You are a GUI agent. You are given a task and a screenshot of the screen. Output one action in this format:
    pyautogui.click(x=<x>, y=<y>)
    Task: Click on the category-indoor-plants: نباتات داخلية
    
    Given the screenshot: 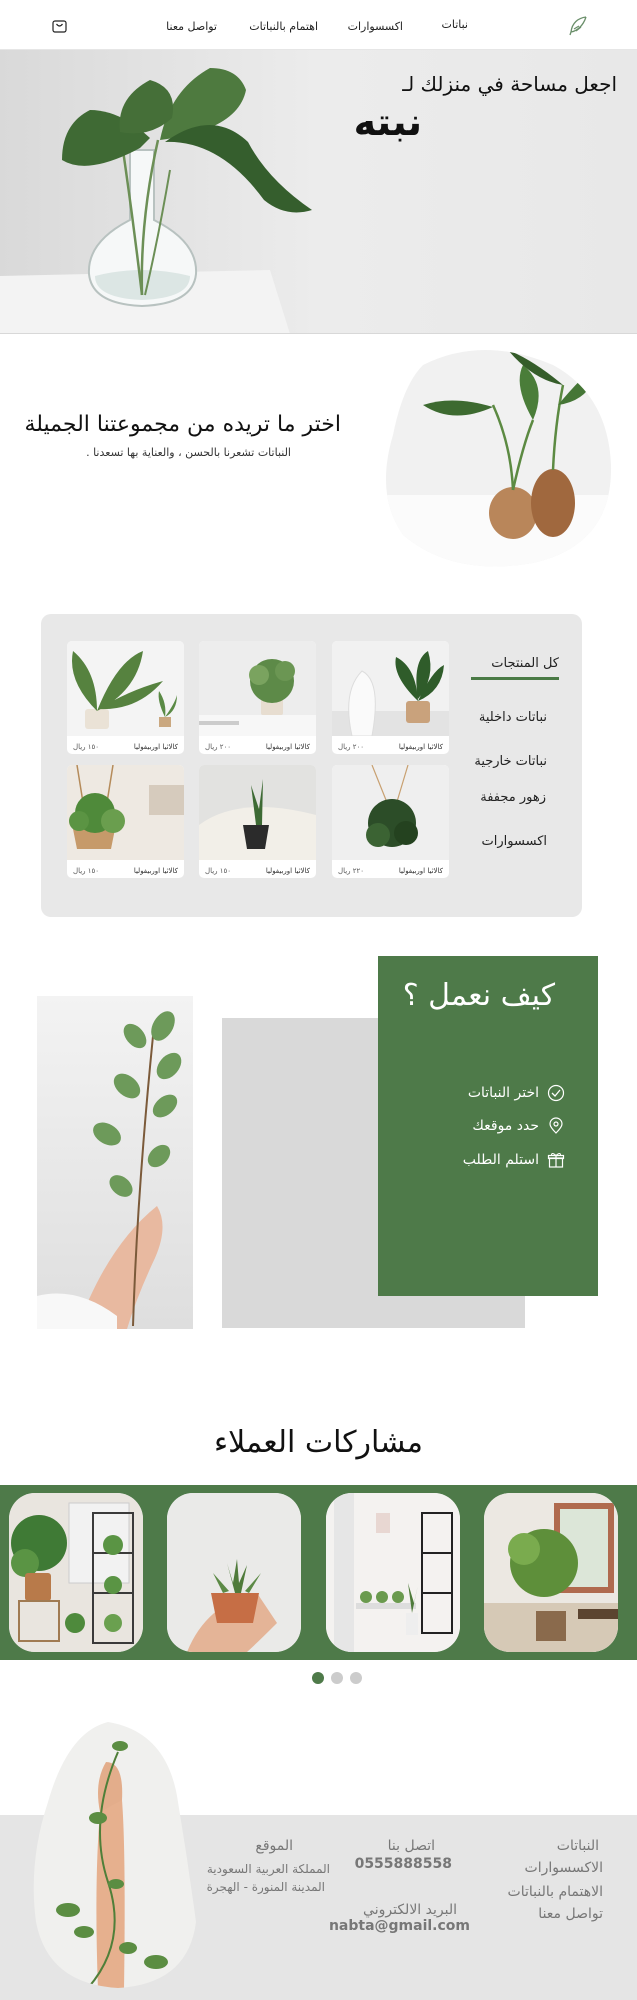 What is the action you would take?
    pyautogui.click(x=513, y=717)
    